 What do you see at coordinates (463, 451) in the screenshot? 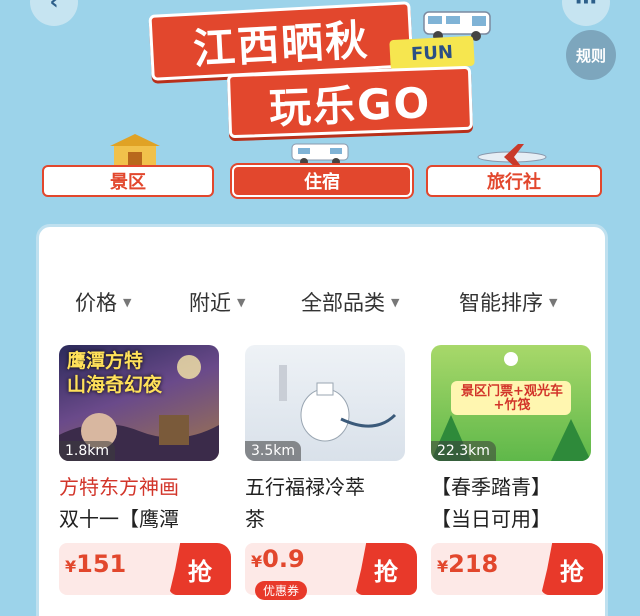
I see `distance-badge: 22.3km` at bounding box center [463, 451].